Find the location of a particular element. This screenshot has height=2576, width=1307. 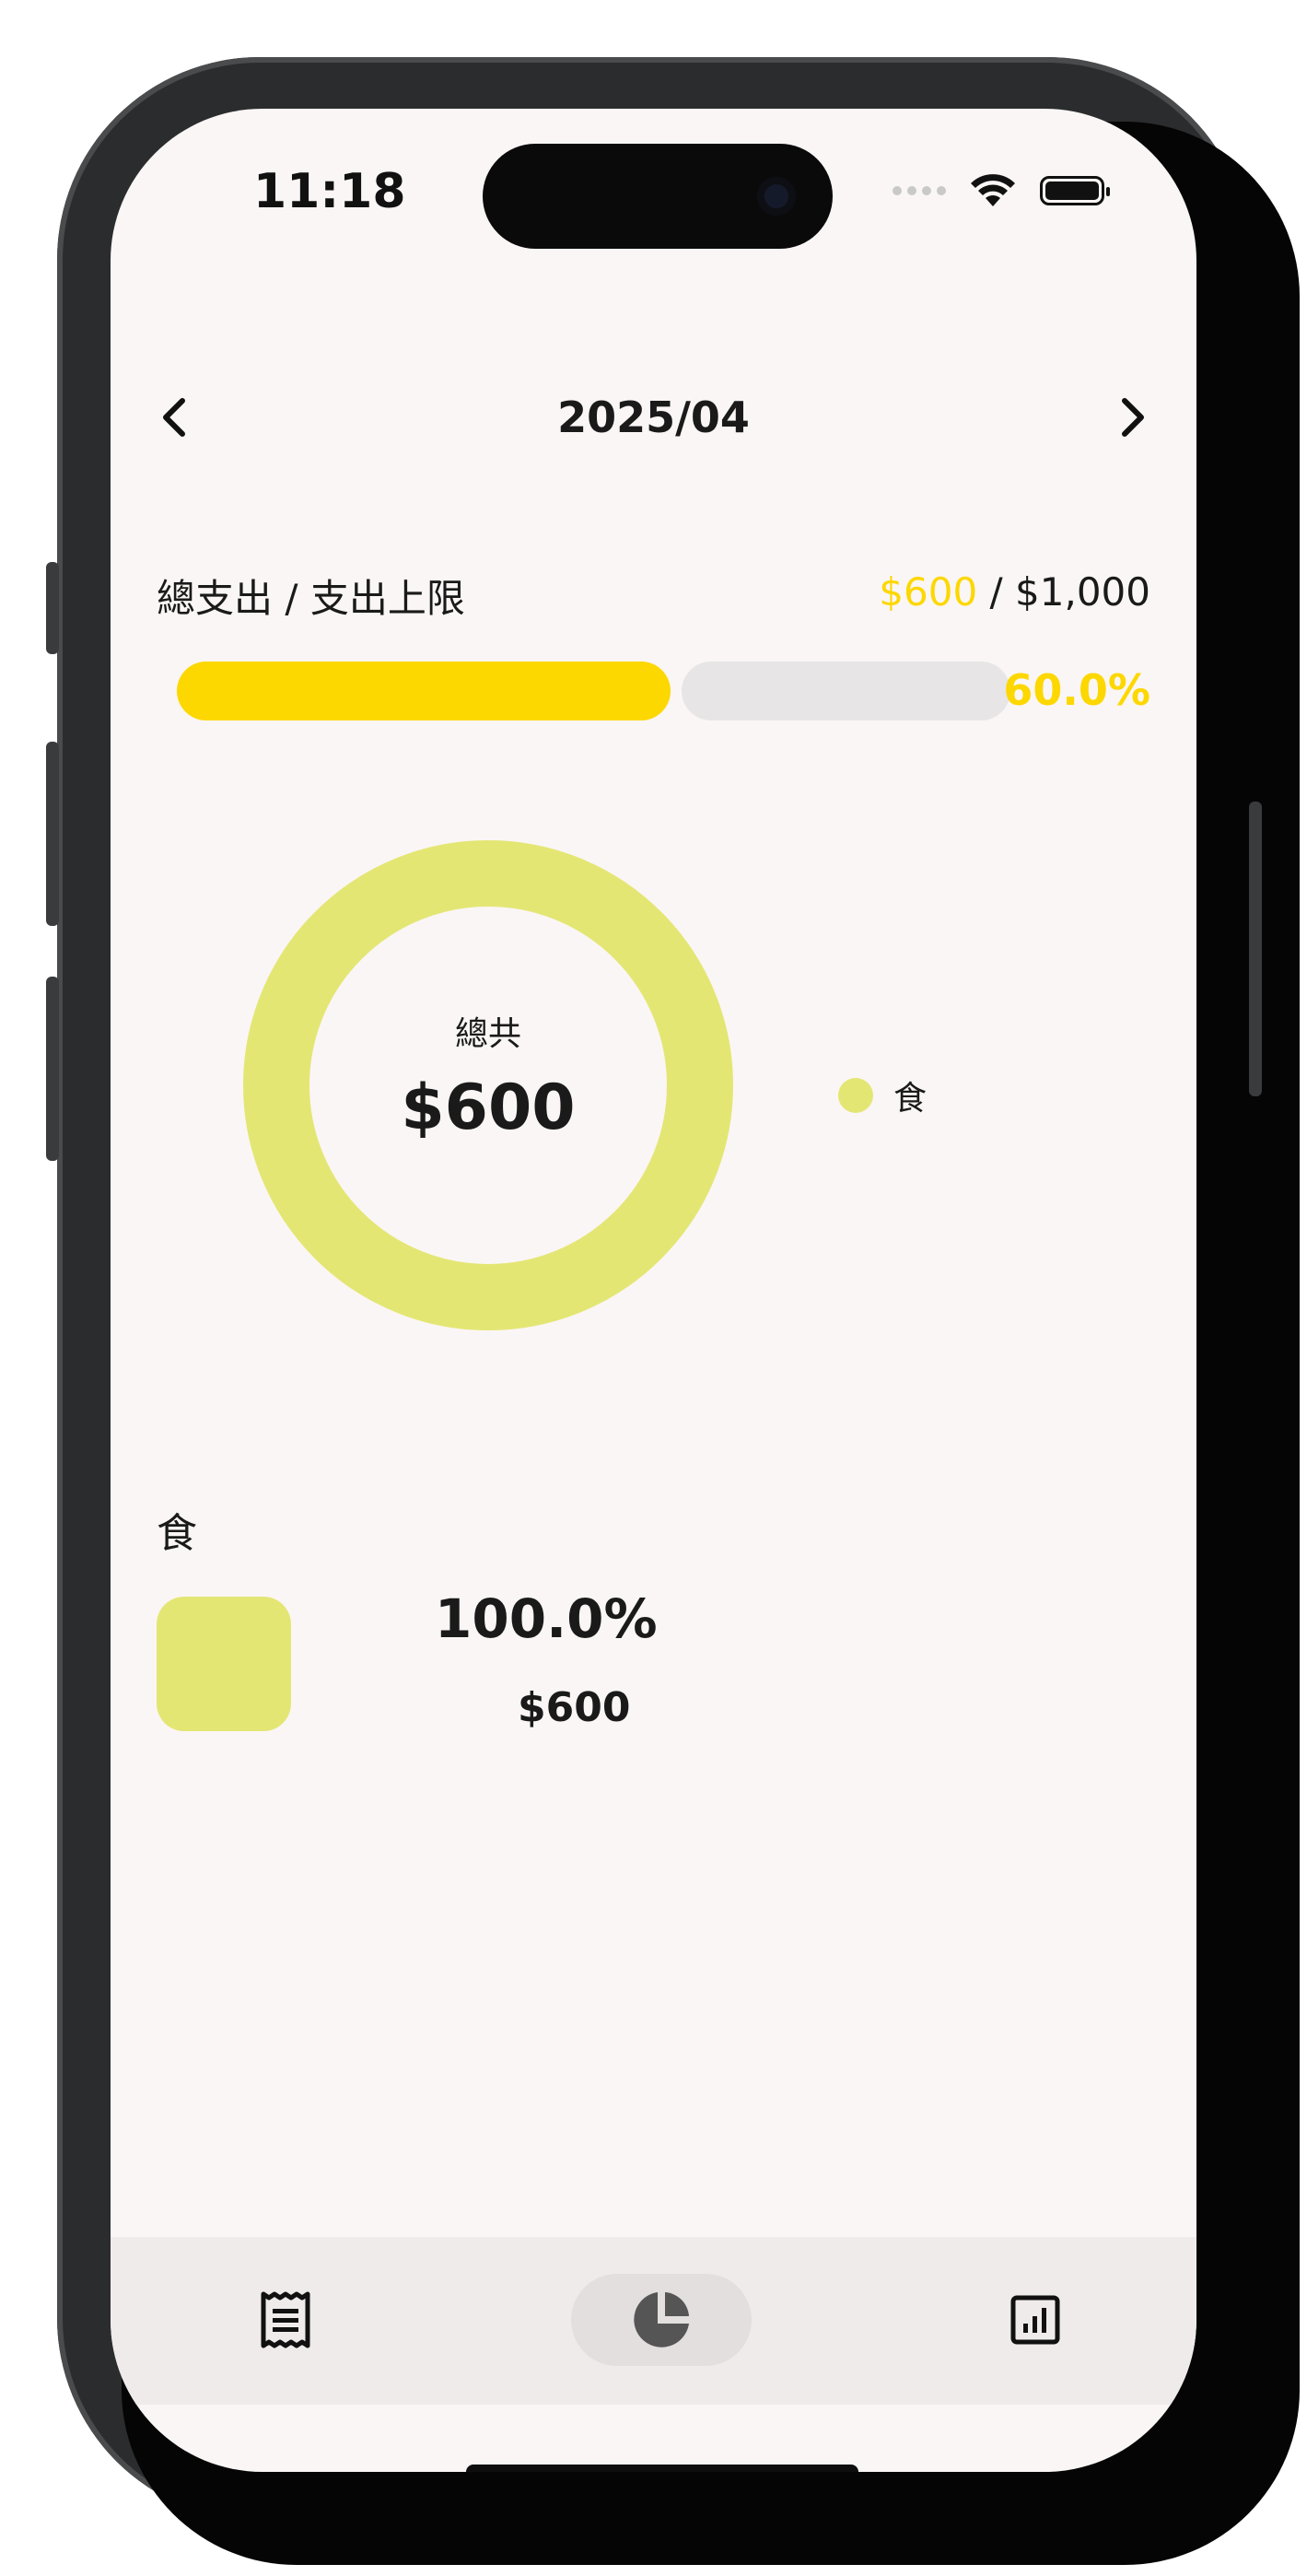

category-amount: $600 is located at coordinates (574, 1707).